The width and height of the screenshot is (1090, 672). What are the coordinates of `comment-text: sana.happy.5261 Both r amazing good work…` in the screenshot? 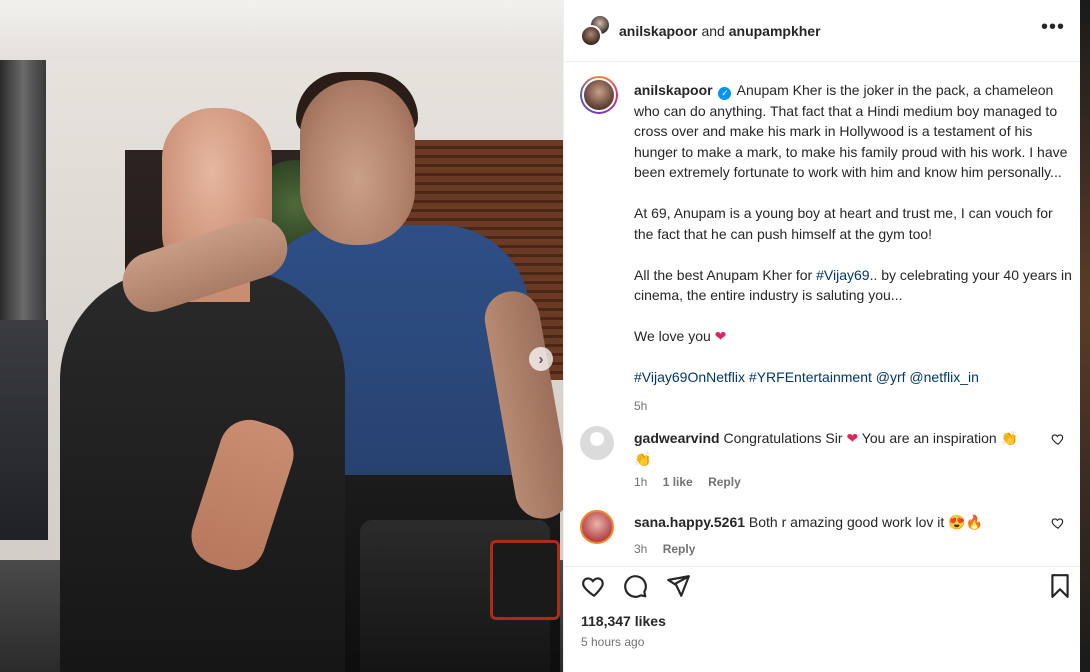 It's located at (808, 522).